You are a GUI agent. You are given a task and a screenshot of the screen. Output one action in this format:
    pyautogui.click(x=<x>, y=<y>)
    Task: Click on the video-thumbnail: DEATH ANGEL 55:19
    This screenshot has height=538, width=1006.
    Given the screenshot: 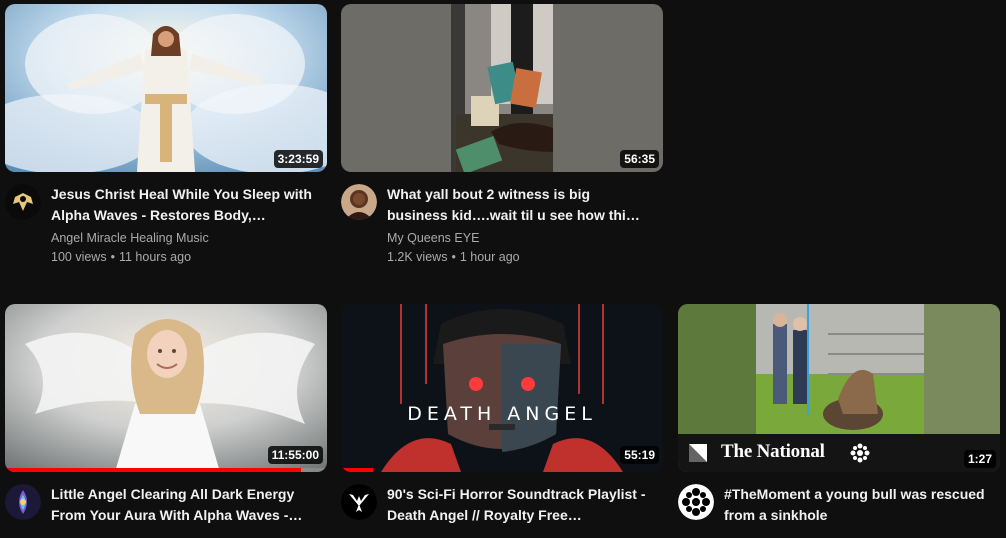 What is the action you would take?
    pyautogui.click(x=502, y=388)
    